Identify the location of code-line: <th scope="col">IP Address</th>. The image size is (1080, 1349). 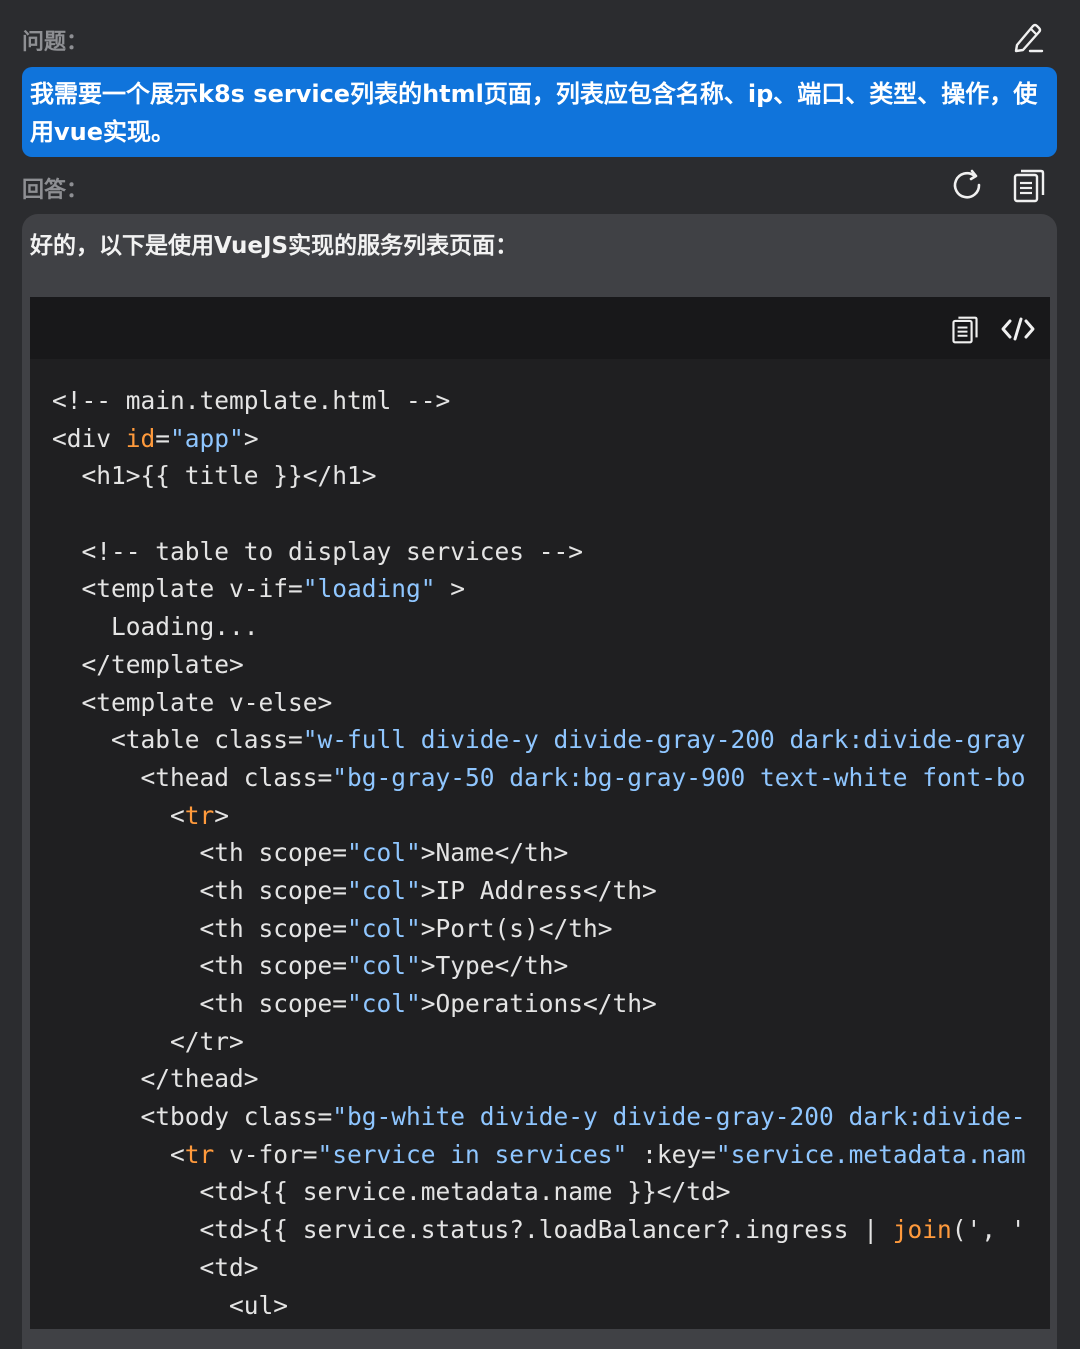
(551, 891).